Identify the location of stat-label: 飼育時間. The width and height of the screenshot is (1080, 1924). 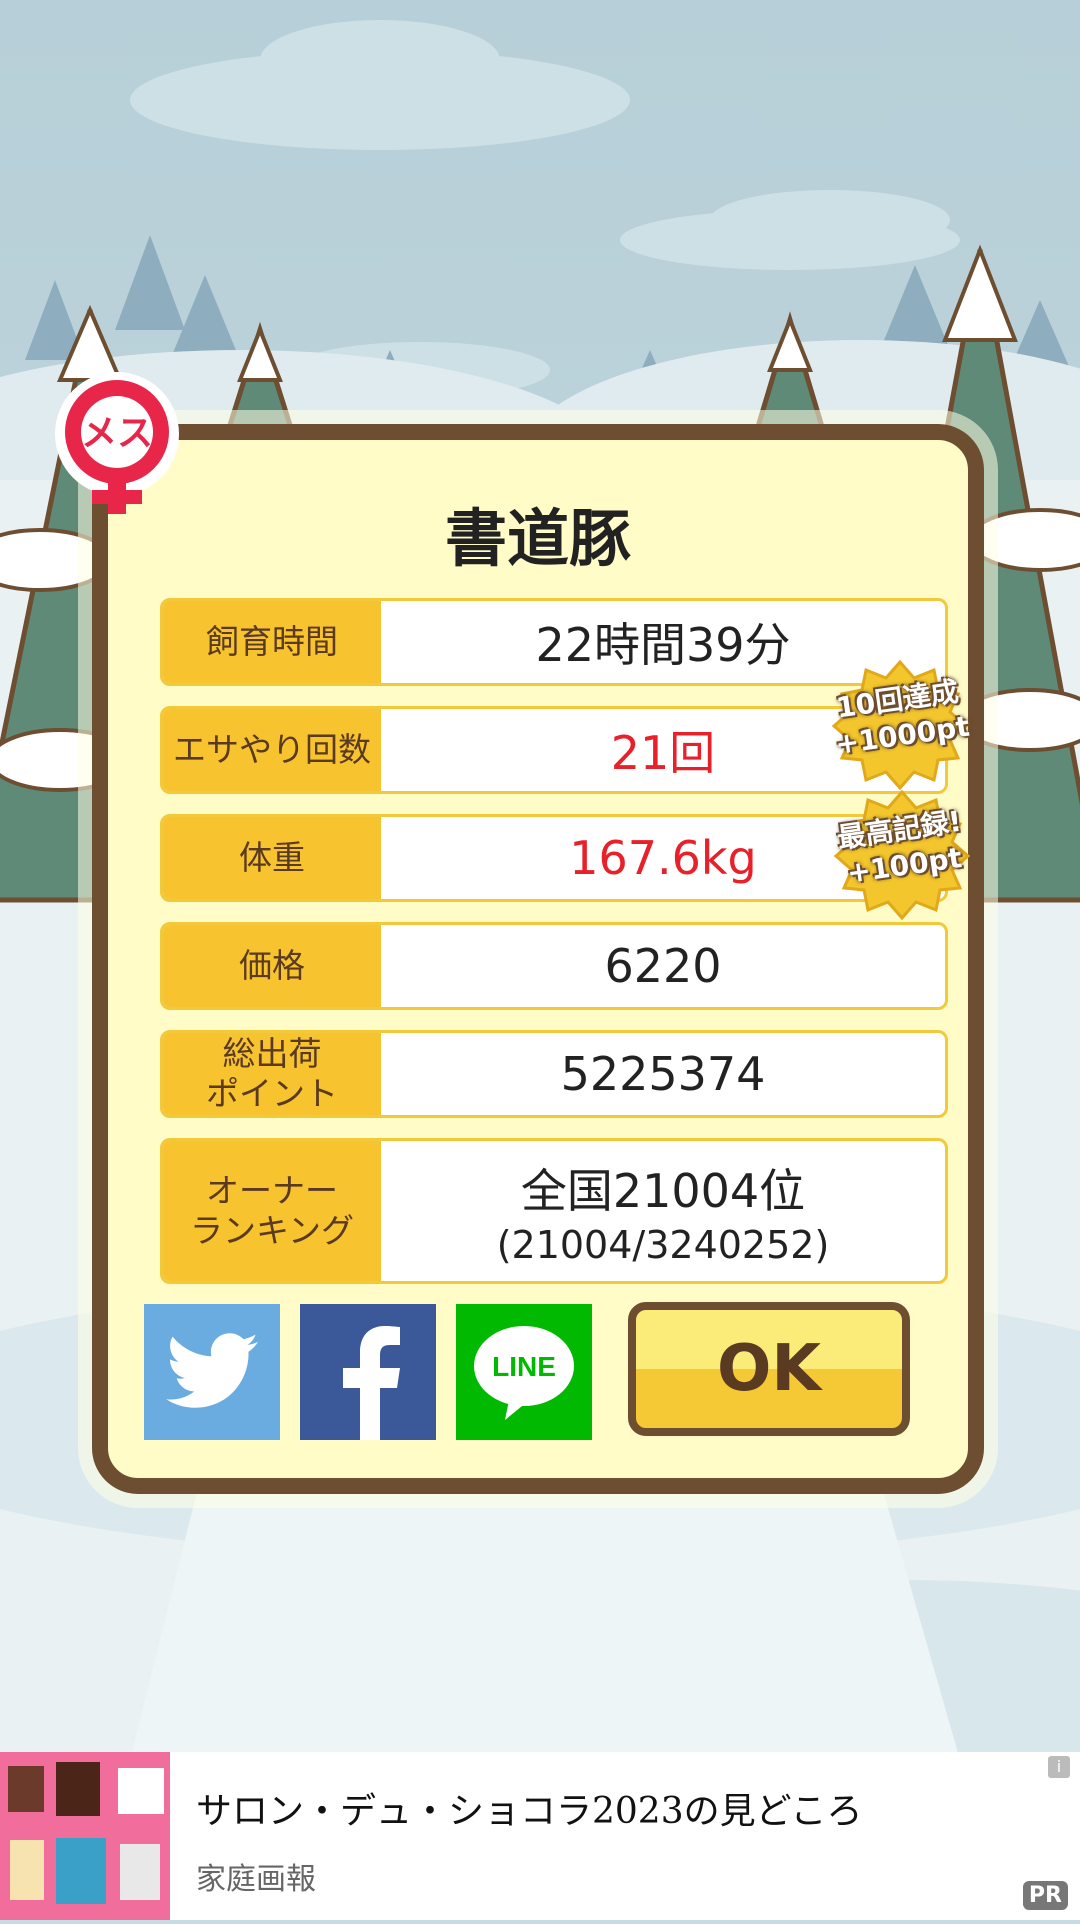
(272, 642).